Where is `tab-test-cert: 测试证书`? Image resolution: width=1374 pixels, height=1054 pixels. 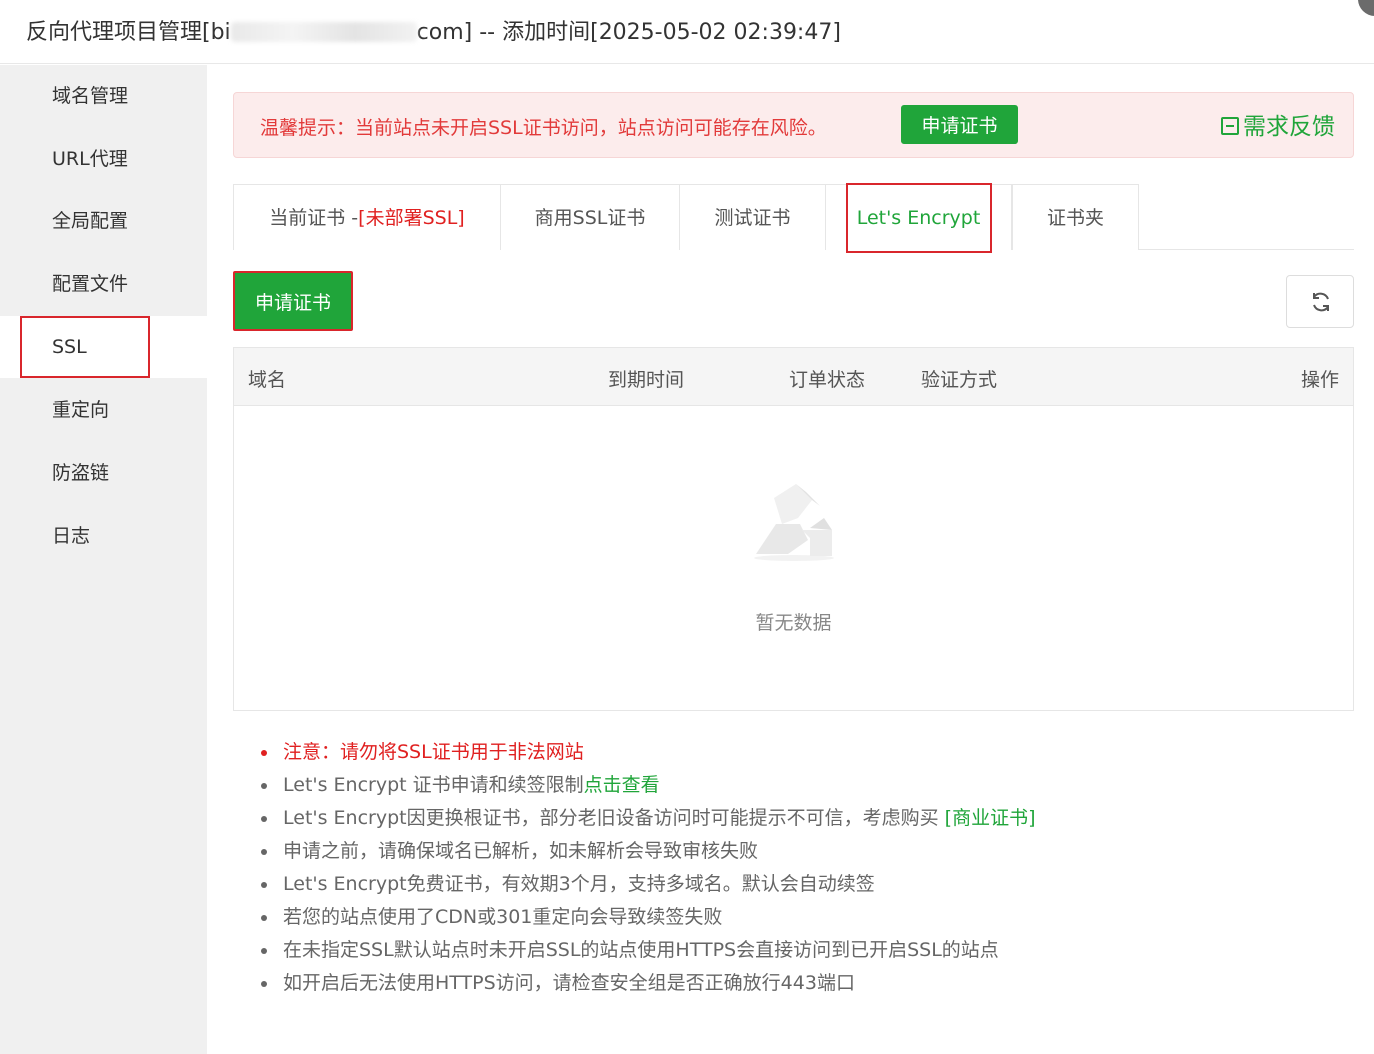 tab-test-cert: 测试证书 is located at coordinates (752, 217).